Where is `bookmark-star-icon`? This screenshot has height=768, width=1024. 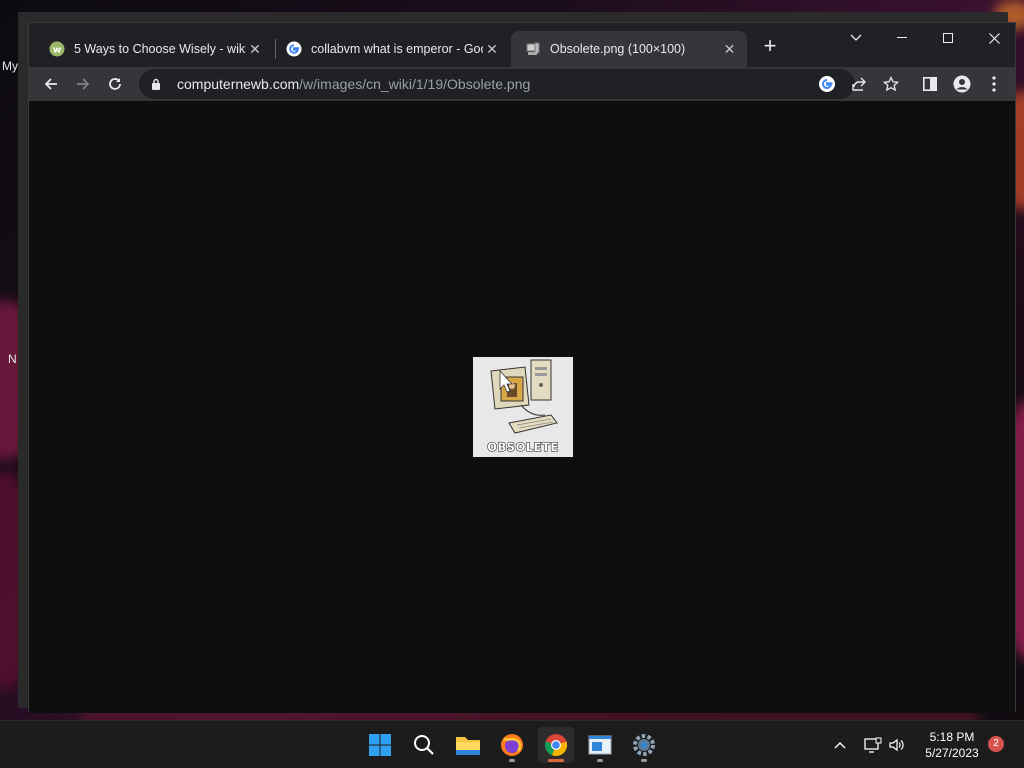
bookmark-star-icon is located at coordinates (891, 84).